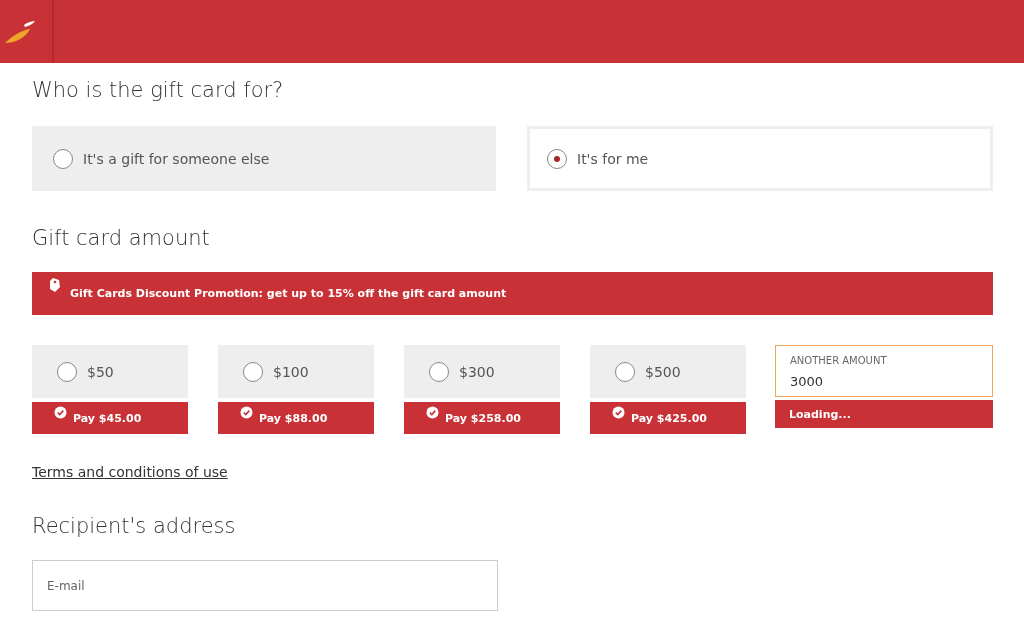 Image resolution: width=1024 pixels, height=618 pixels. What do you see at coordinates (265, 585) in the screenshot?
I see `email-field: E-mail` at bounding box center [265, 585].